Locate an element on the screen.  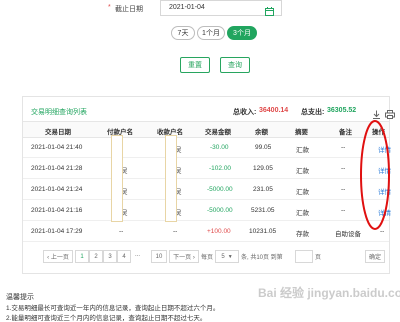
row-payer: -- is located at coordinates (121, 231).